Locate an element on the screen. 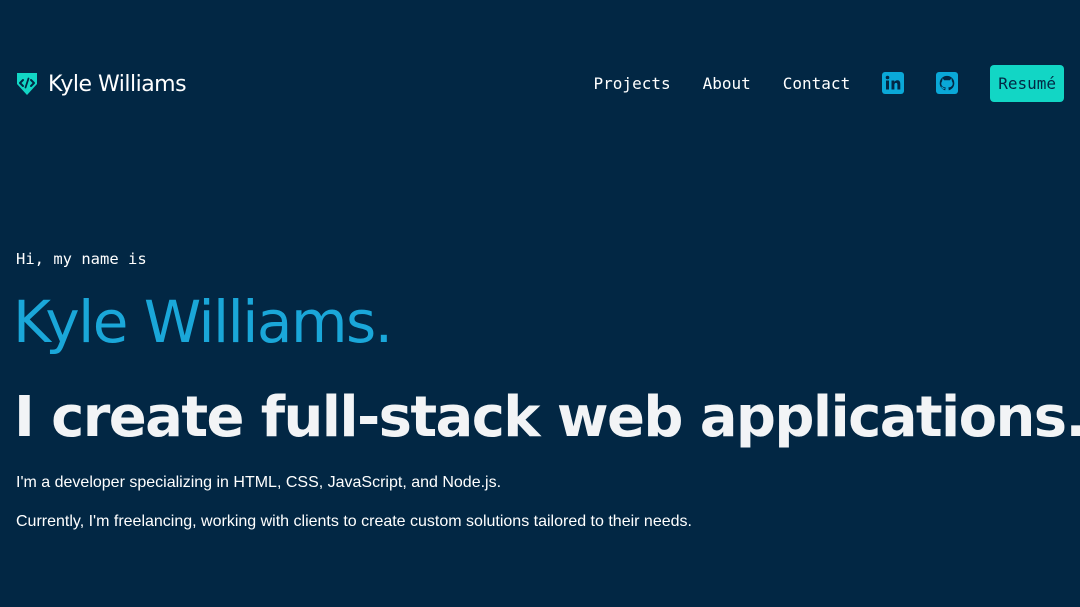 The width and height of the screenshot is (1080, 607). resume-button: Resumé is located at coordinates (1027, 83).